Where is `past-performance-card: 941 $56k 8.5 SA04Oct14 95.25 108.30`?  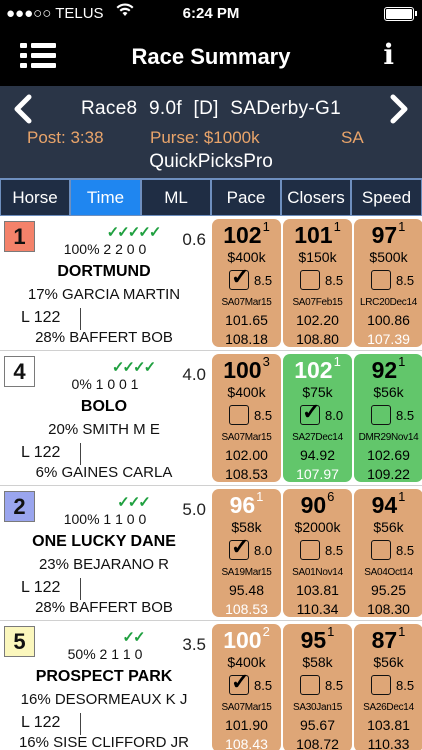 past-performance-card: 941 $56k 8.5 SA04Oct14 95.25 108.30 is located at coordinates (388, 553).